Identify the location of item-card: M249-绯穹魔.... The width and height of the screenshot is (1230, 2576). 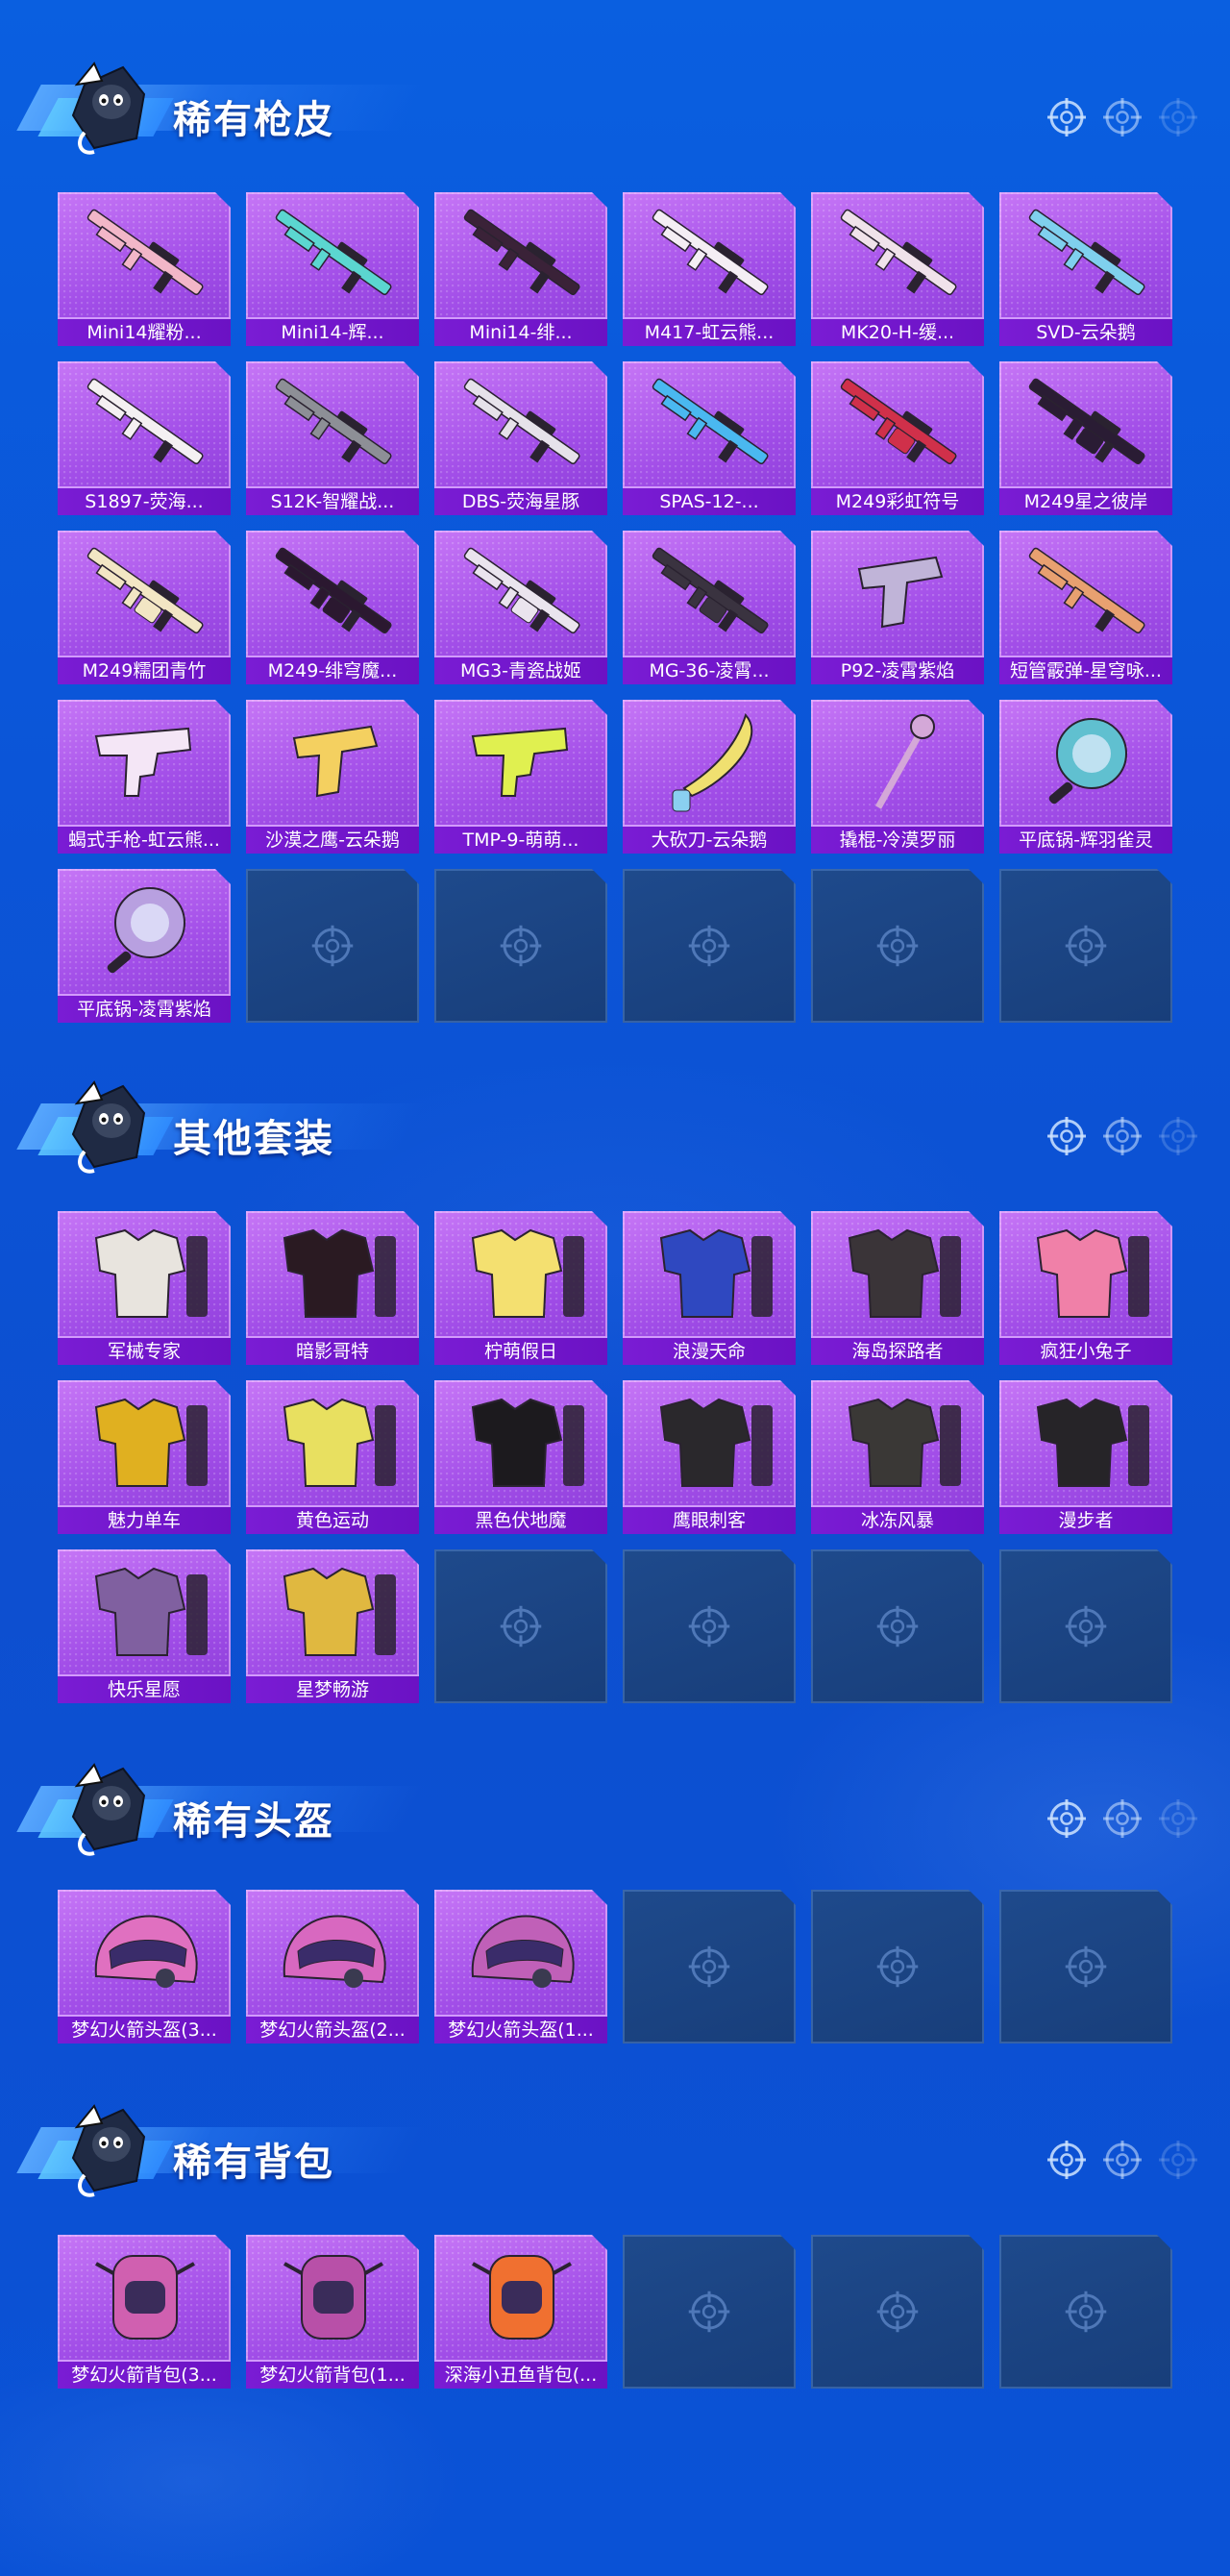
(333, 607).